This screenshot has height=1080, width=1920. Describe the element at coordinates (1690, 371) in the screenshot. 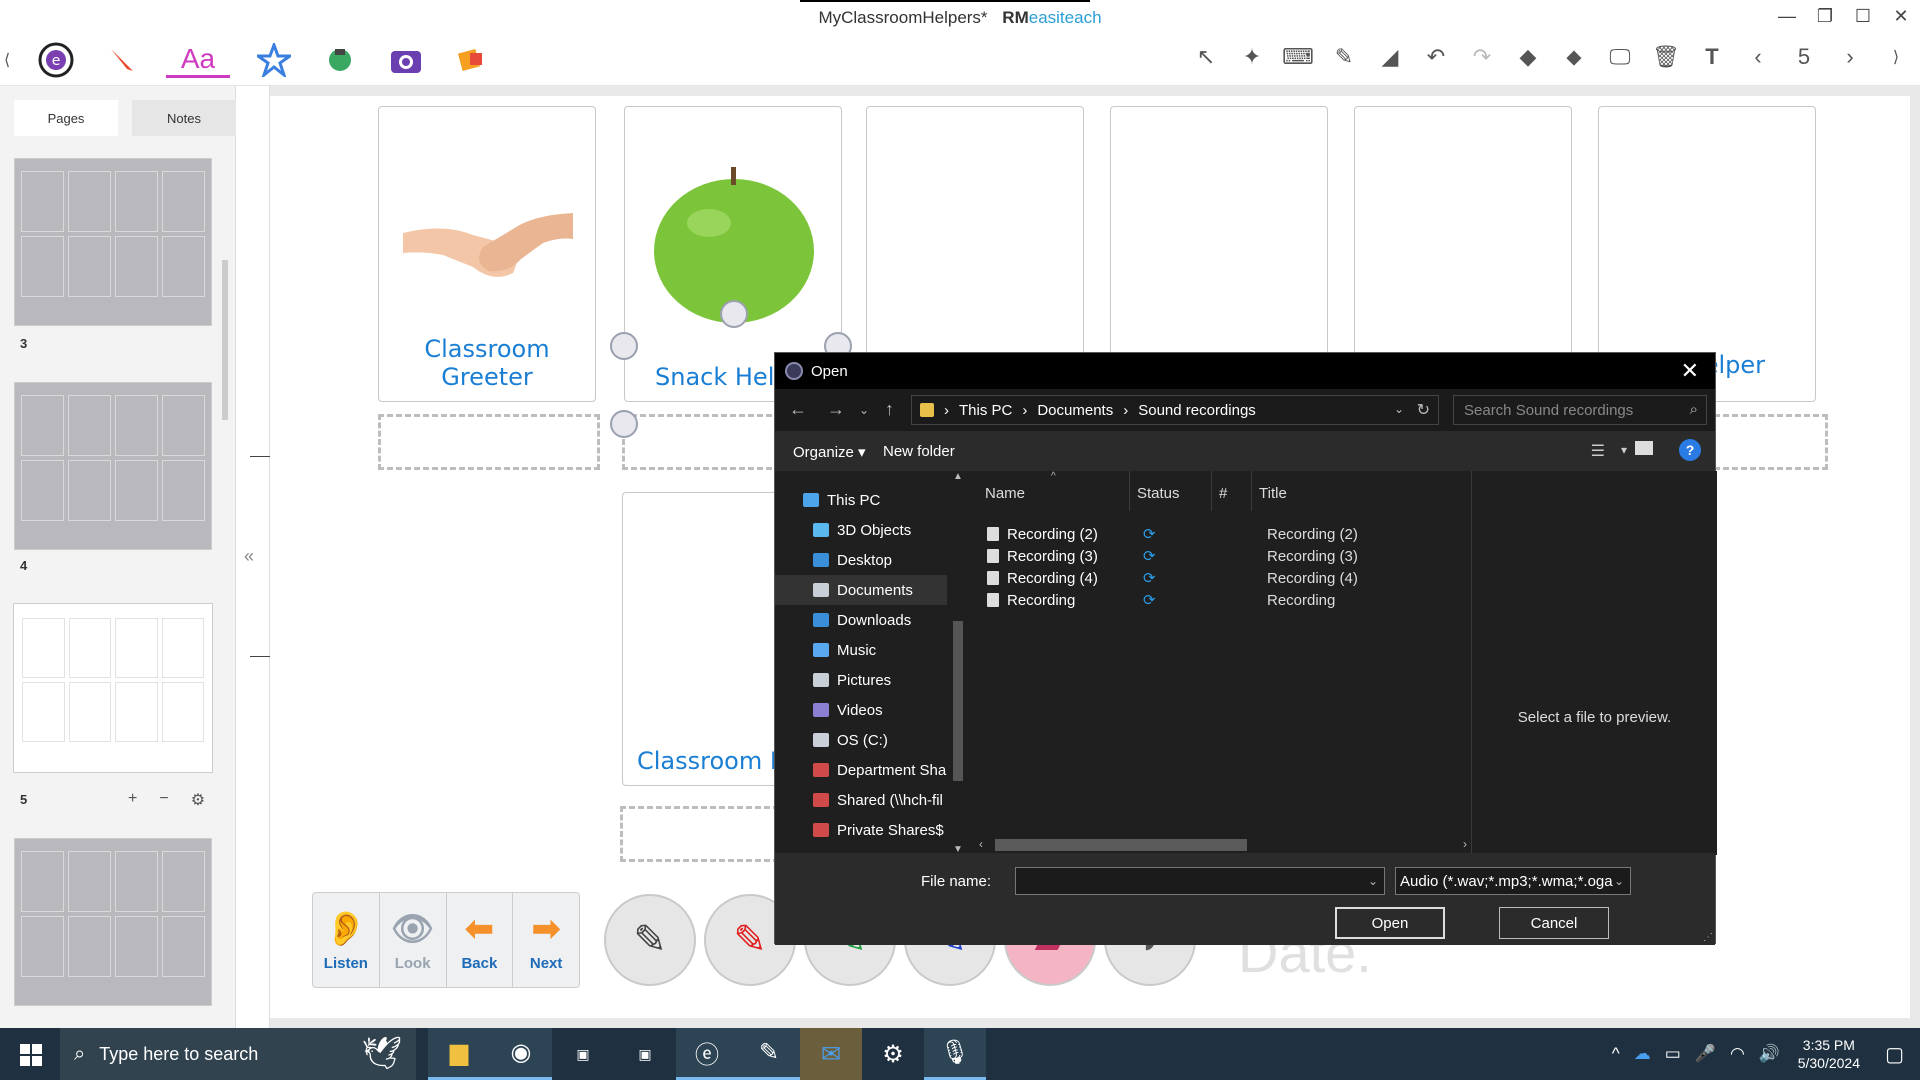

I see `dialog-close-button: ✕` at that location.